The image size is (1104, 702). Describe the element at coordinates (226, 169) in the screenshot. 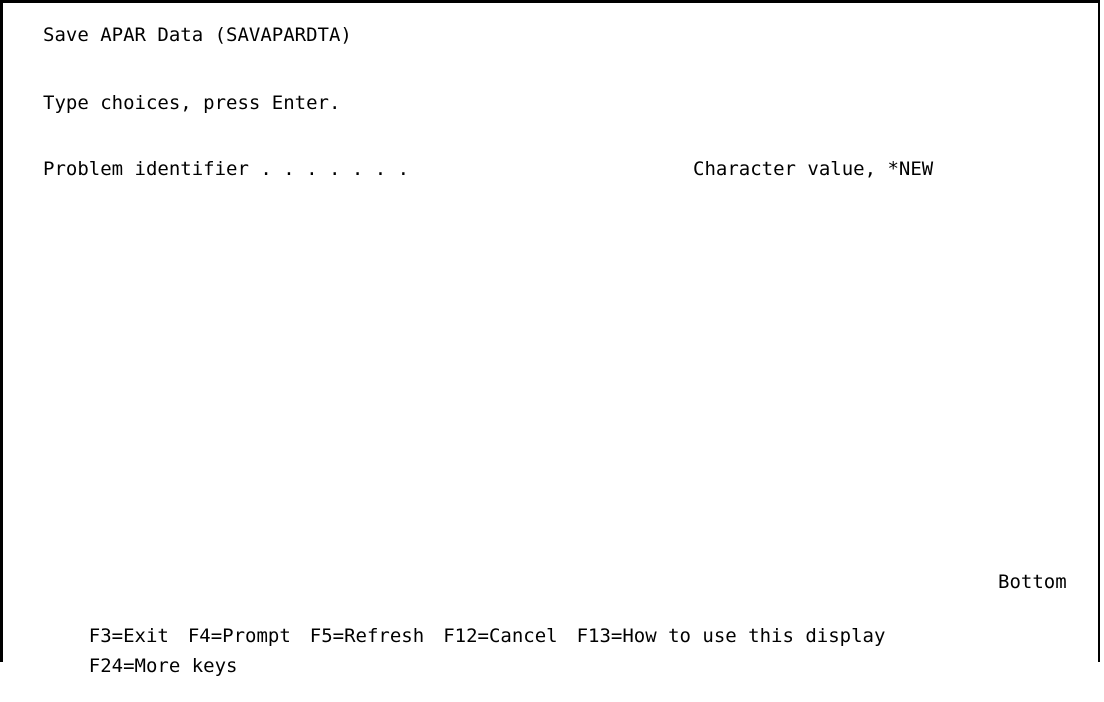

I see `problem-identifier-label: Problem identifier . . . . . . .` at that location.